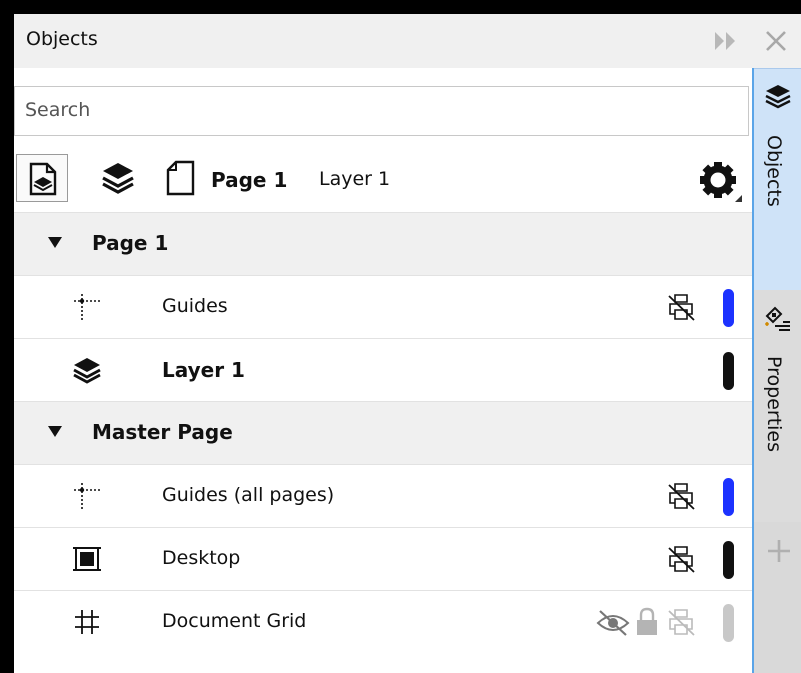 Image resolution: width=801 pixels, height=673 pixels. Describe the element at coordinates (355, 179) in the screenshot. I see `current-layer-label: Layer 1` at that location.